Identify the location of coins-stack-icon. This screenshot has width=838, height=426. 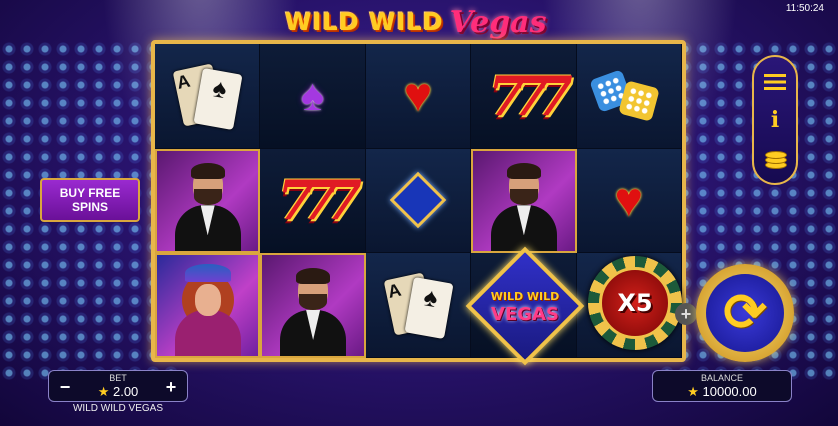
(775, 158).